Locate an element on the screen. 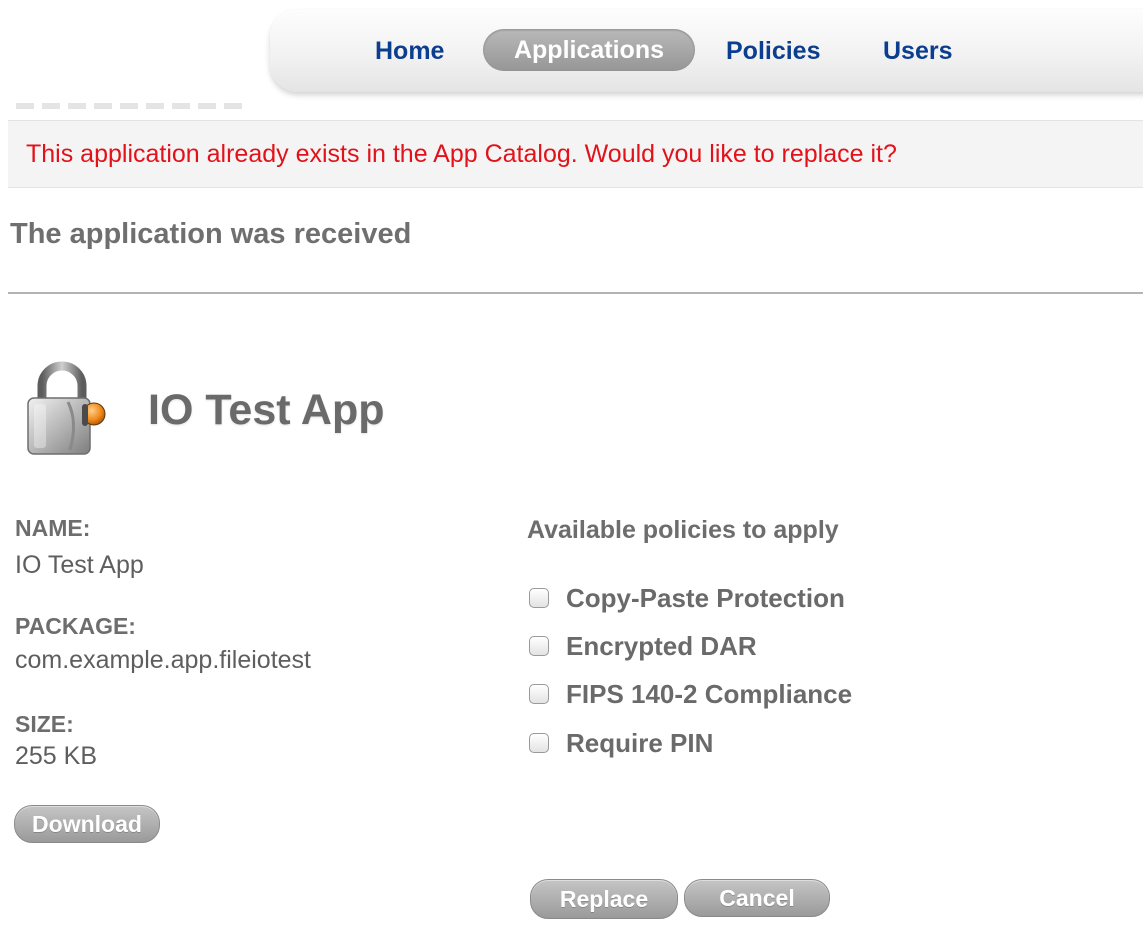  policy-label: Encrypted DAR is located at coordinates (661, 645).